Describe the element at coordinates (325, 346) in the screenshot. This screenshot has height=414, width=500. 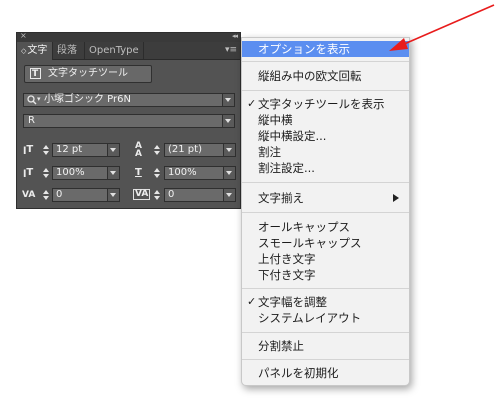
I see `menu-item-no-break: 分割禁止` at that location.